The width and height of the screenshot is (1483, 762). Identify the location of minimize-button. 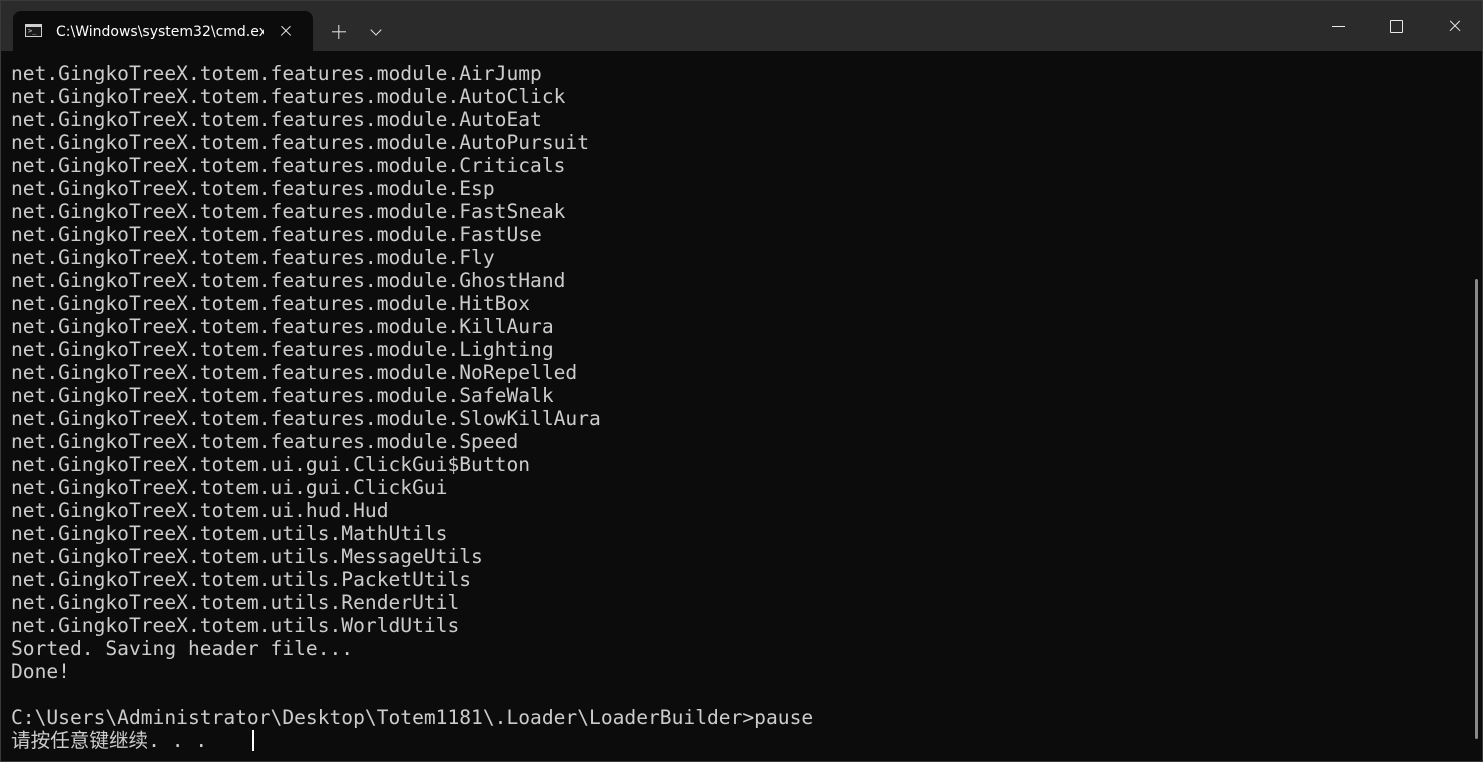
(1338, 26).